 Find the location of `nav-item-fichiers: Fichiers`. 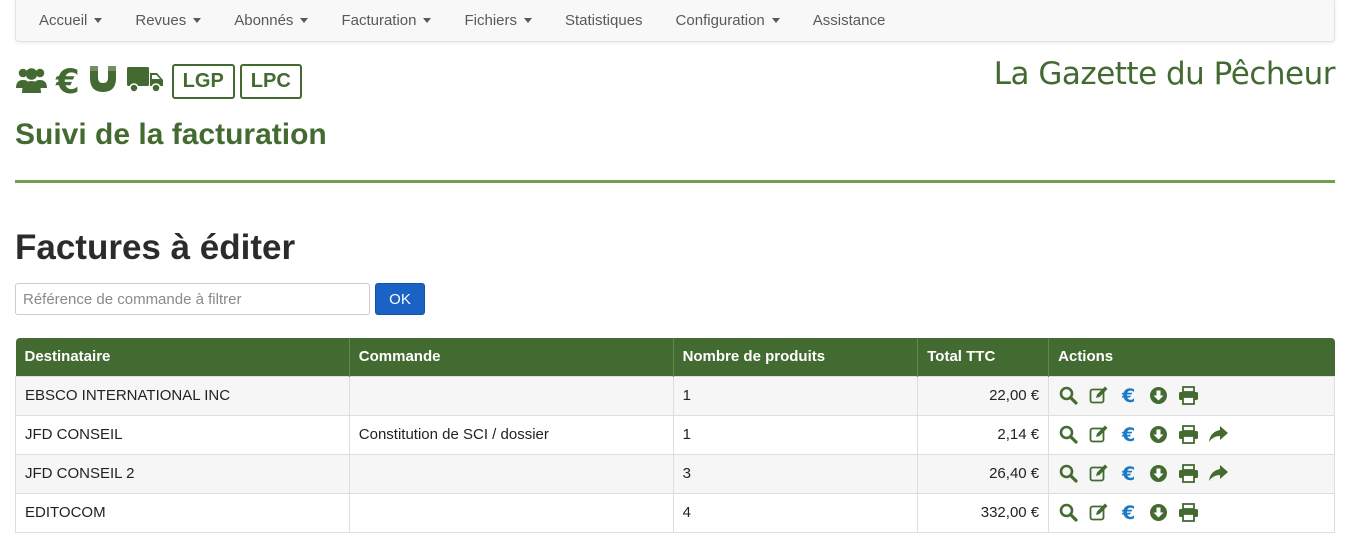

nav-item-fichiers: Fichiers is located at coordinates (498, 20).